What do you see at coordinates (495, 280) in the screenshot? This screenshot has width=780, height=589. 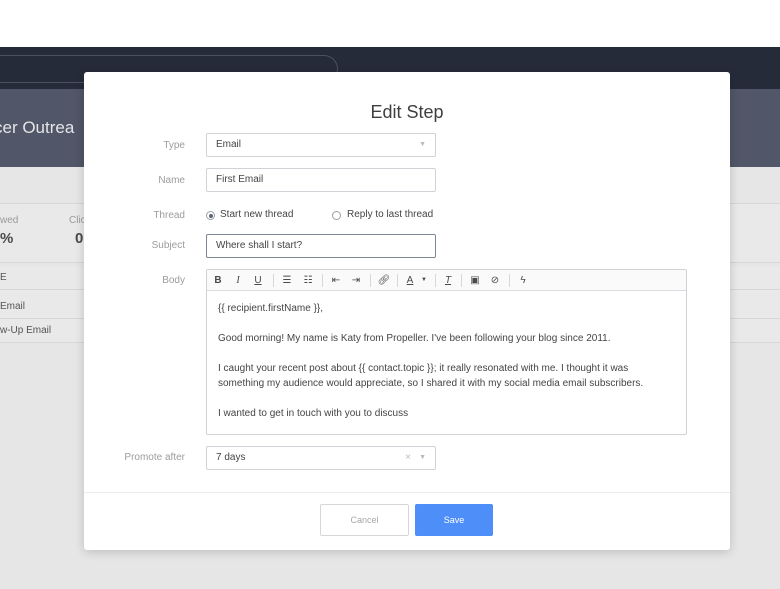 I see `paperclip-icon: ⊘` at bounding box center [495, 280].